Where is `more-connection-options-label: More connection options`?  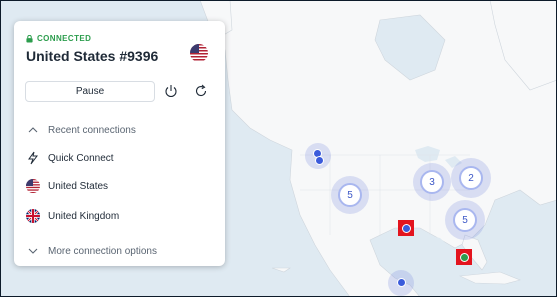
more-connection-options-label: More connection options is located at coordinates (102, 251).